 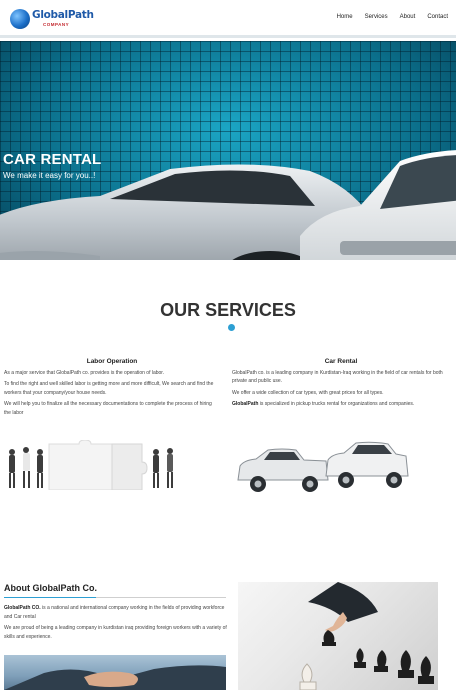 I want to click on puzzle-teamwork-image, so click(x=91, y=465).